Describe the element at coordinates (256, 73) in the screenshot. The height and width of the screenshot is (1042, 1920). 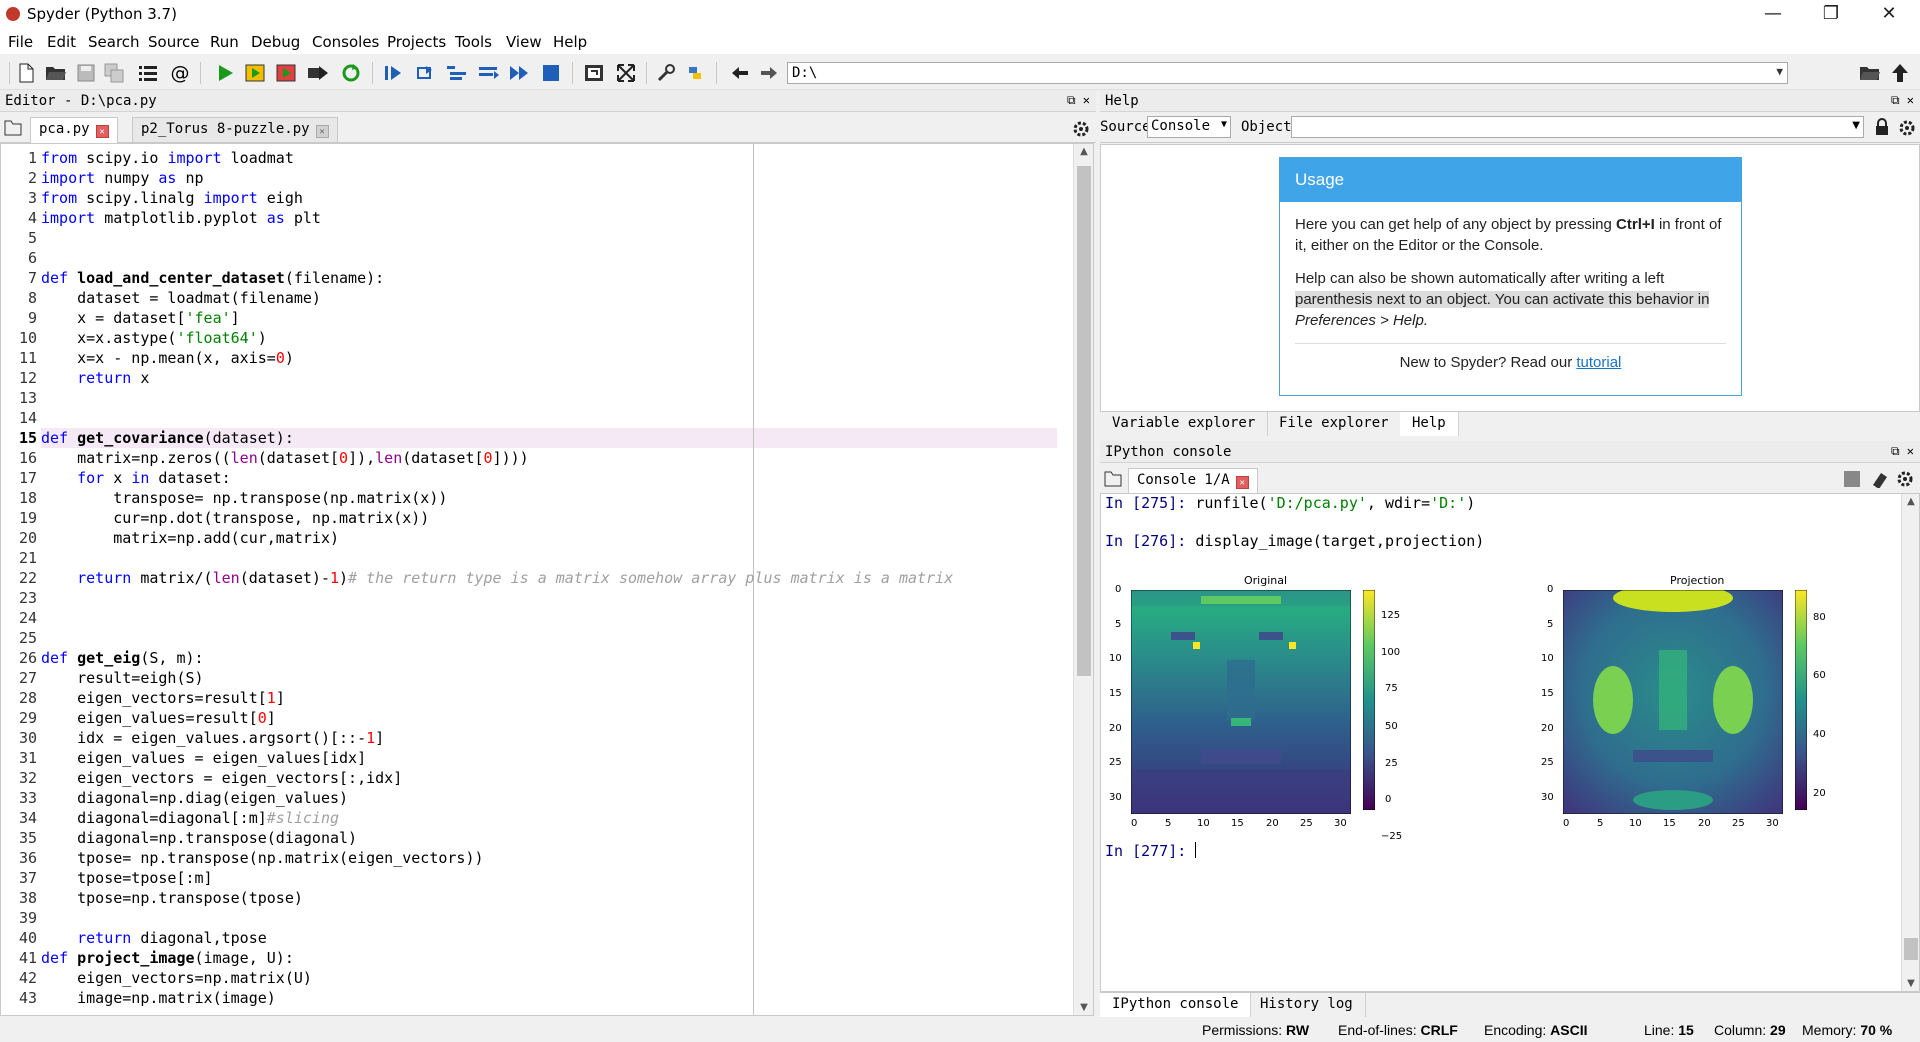
I see `run-cell-icon` at that location.